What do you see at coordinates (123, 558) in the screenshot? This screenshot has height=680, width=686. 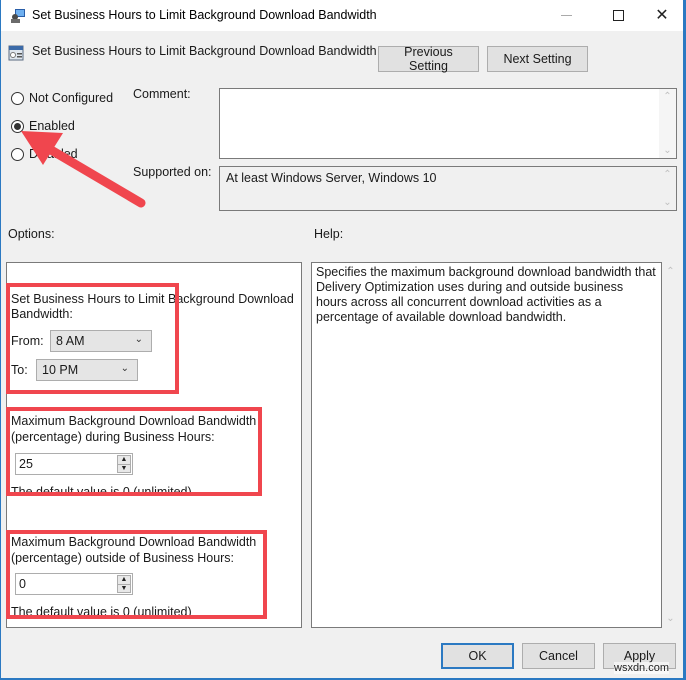 I see `outside-hours-label-2: (percentage) outside of Business Hours:` at bounding box center [123, 558].